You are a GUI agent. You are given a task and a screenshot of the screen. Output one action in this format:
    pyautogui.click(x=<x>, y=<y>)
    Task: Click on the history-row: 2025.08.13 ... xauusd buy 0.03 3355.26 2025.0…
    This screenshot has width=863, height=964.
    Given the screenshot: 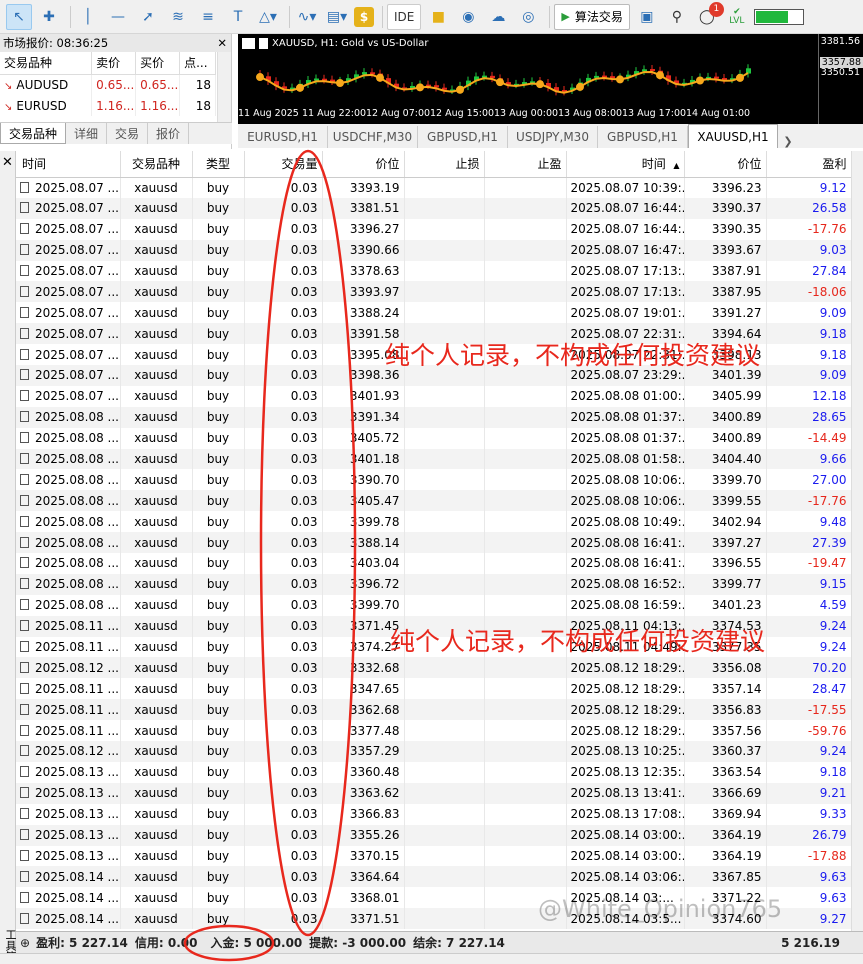 What is the action you would take?
    pyautogui.click(x=434, y=835)
    